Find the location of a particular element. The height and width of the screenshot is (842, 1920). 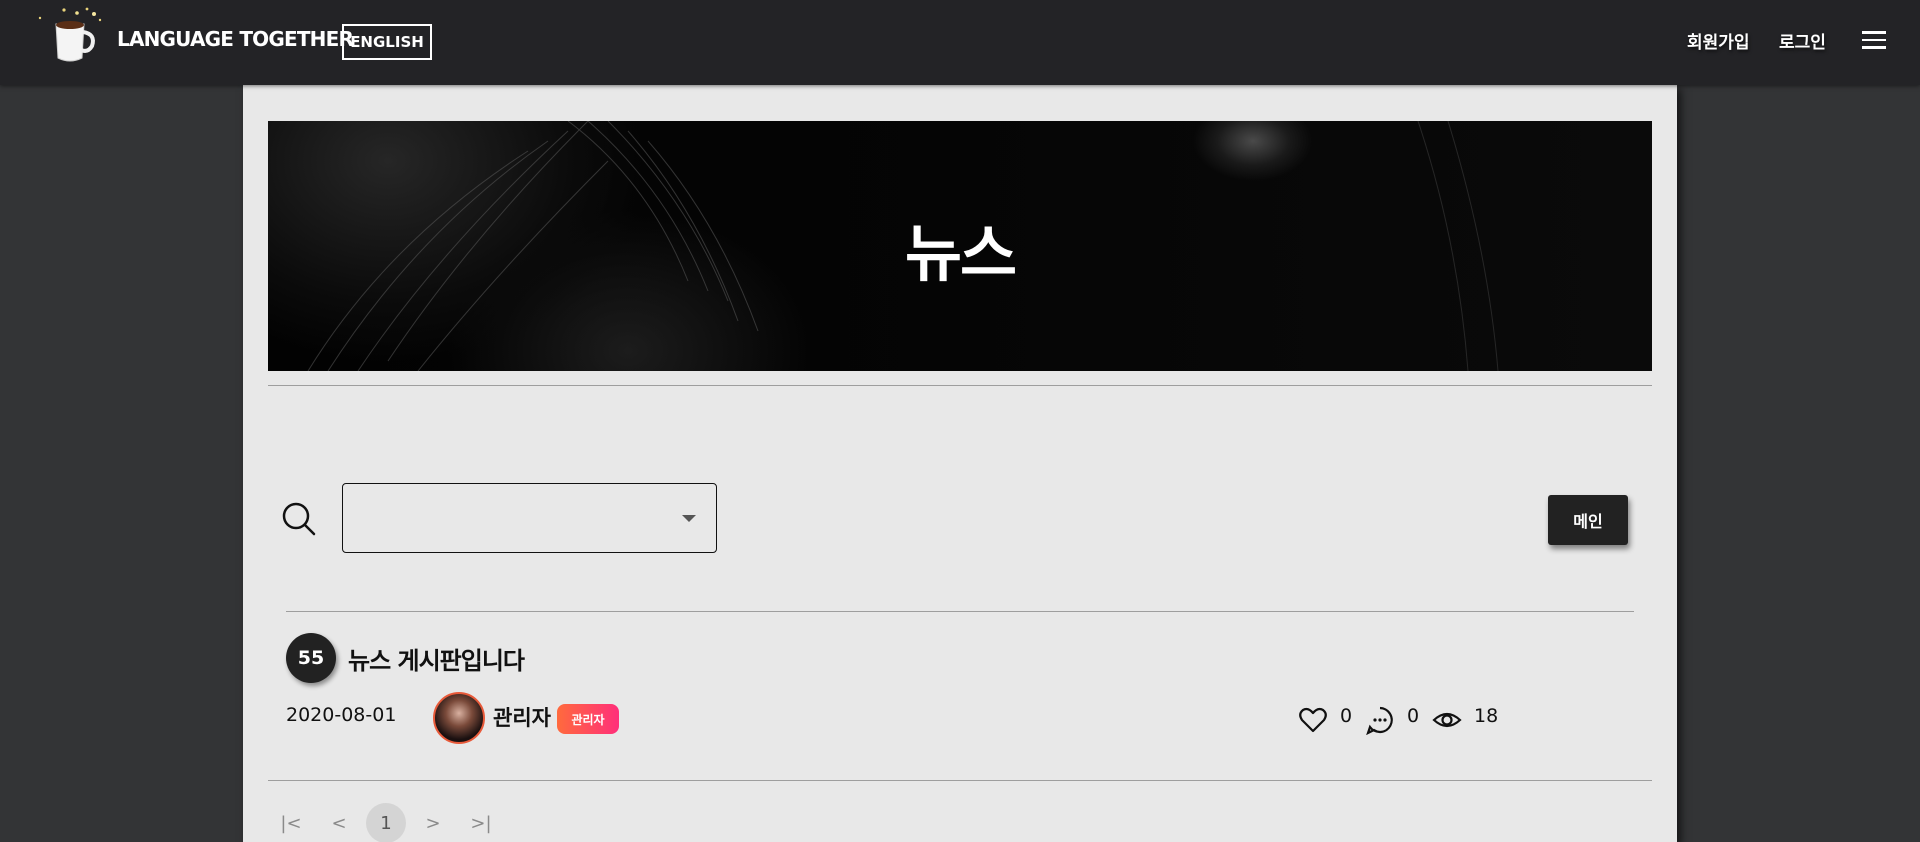

avatar is located at coordinates (459, 718).